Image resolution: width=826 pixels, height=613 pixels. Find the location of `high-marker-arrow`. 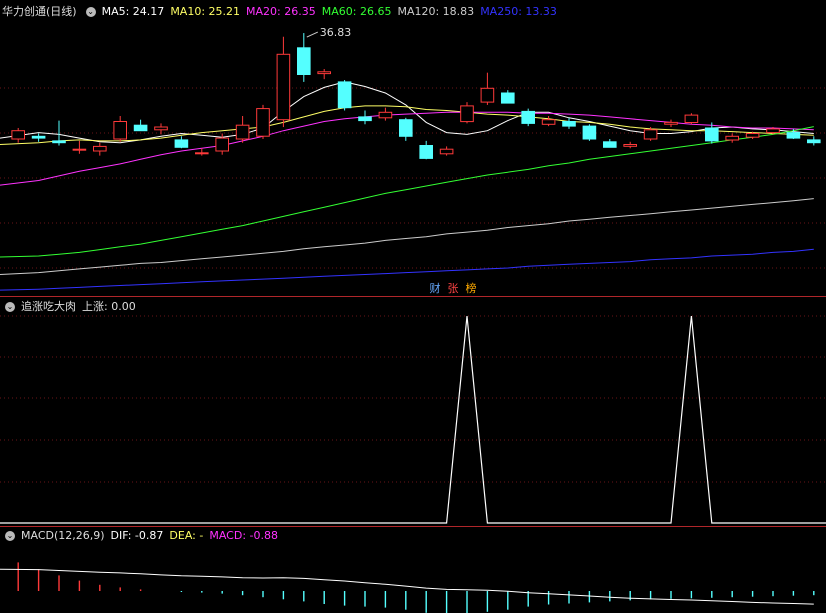

high-marker-arrow is located at coordinates (312, 34).